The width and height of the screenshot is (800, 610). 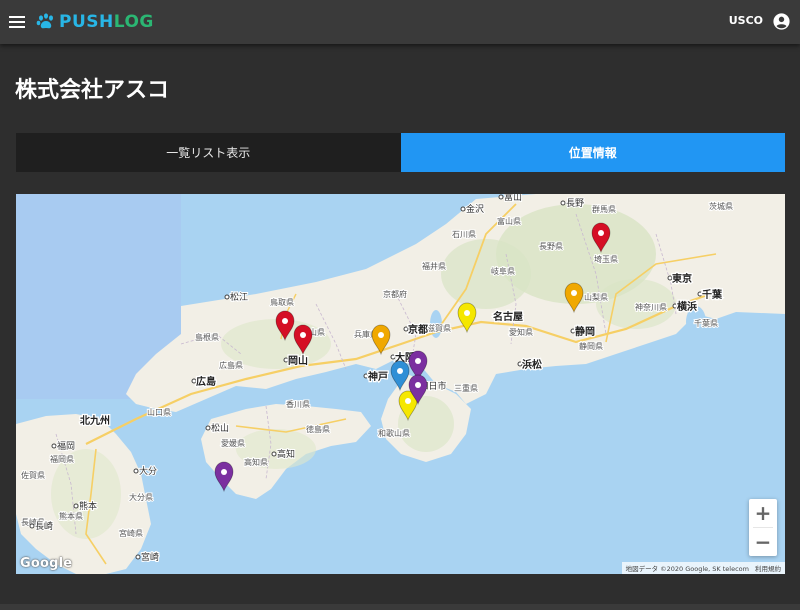 I want to click on prefecture-label: 高知県, so click(x=256, y=462).